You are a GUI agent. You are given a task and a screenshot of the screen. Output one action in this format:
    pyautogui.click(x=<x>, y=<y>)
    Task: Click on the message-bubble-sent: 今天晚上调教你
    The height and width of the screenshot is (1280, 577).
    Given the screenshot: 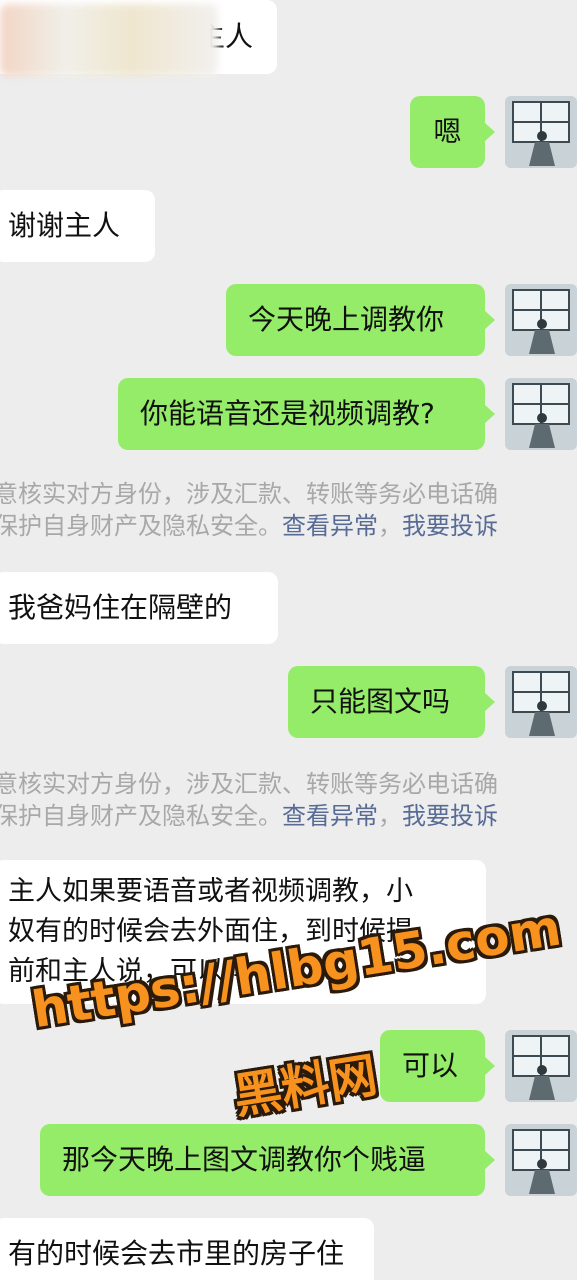 What is the action you would take?
    pyautogui.click(x=360, y=320)
    